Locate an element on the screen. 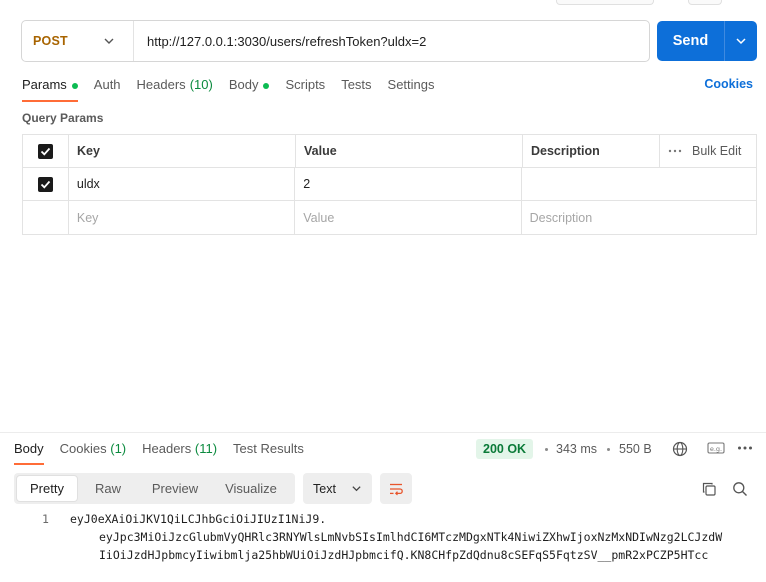 Image resolution: width=766 pixels, height=582 pixels. table-row-new: Key Value Description is located at coordinates (389, 217).